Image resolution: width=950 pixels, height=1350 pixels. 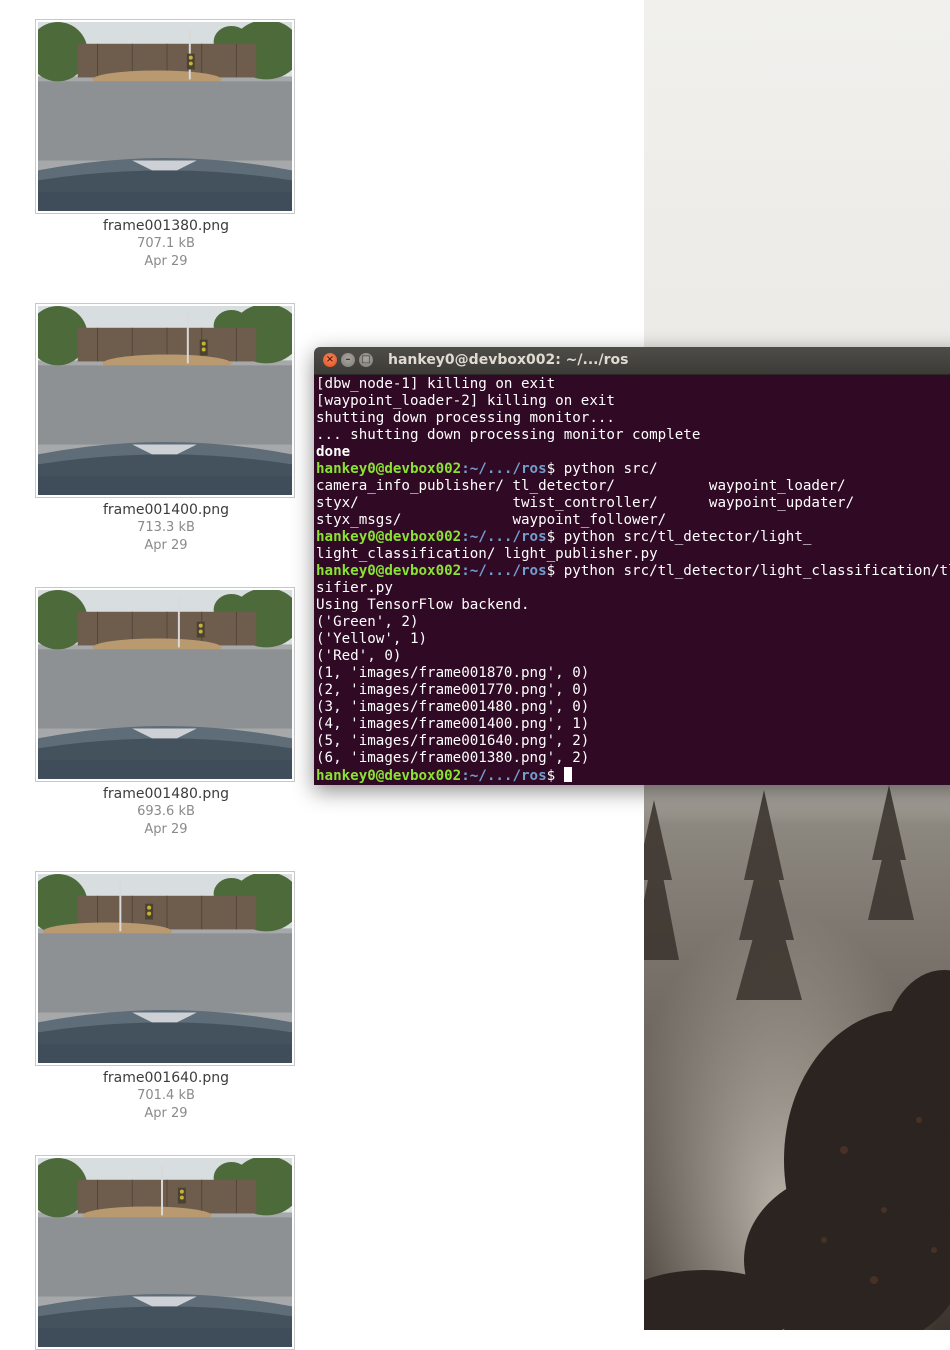 What do you see at coordinates (423, 605) in the screenshot?
I see `terminal-text: Using TensorFlow backend.` at bounding box center [423, 605].